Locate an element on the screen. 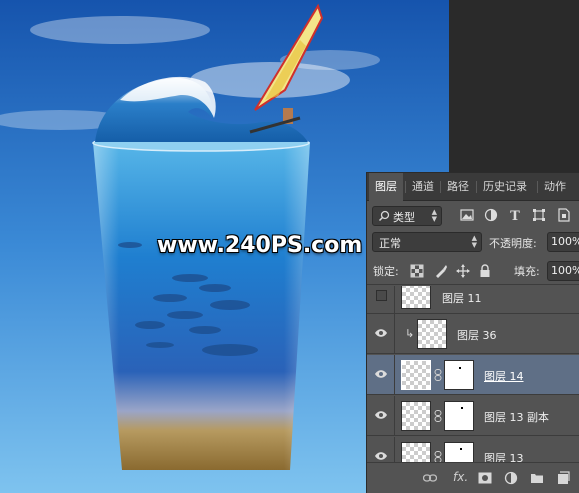  lock-all-icon is located at coordinates (485, 271).